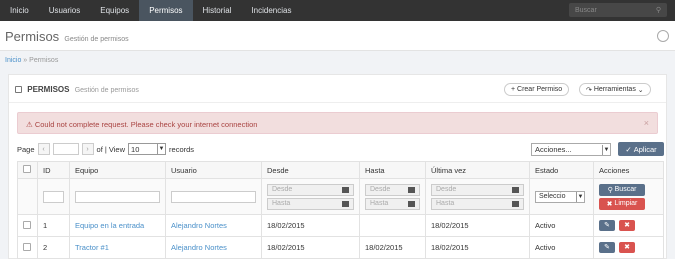 The width and height of the screenshot is (675, 259). Describe the element at coordinates (213, 170) in the screenshot. I see `header-usuario: Usuario` at that location.